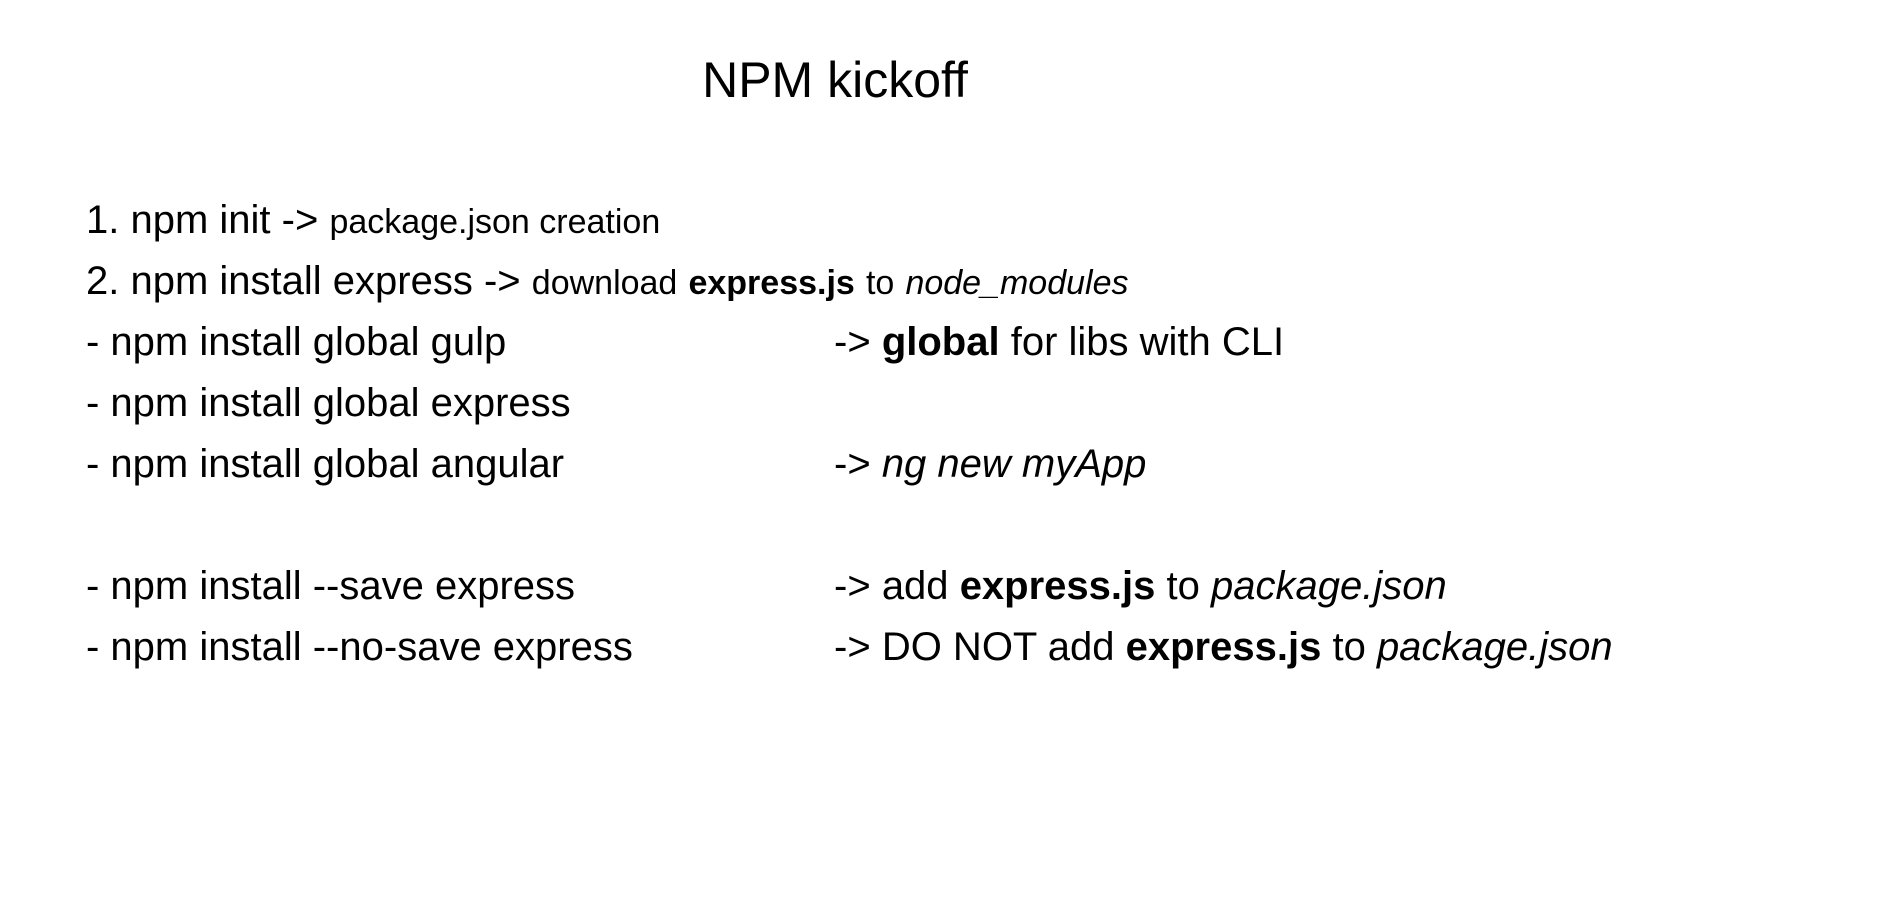 The image size is (1879, 920). I want to click on line-install-global-express: - npm install global express, so click(328, 403).